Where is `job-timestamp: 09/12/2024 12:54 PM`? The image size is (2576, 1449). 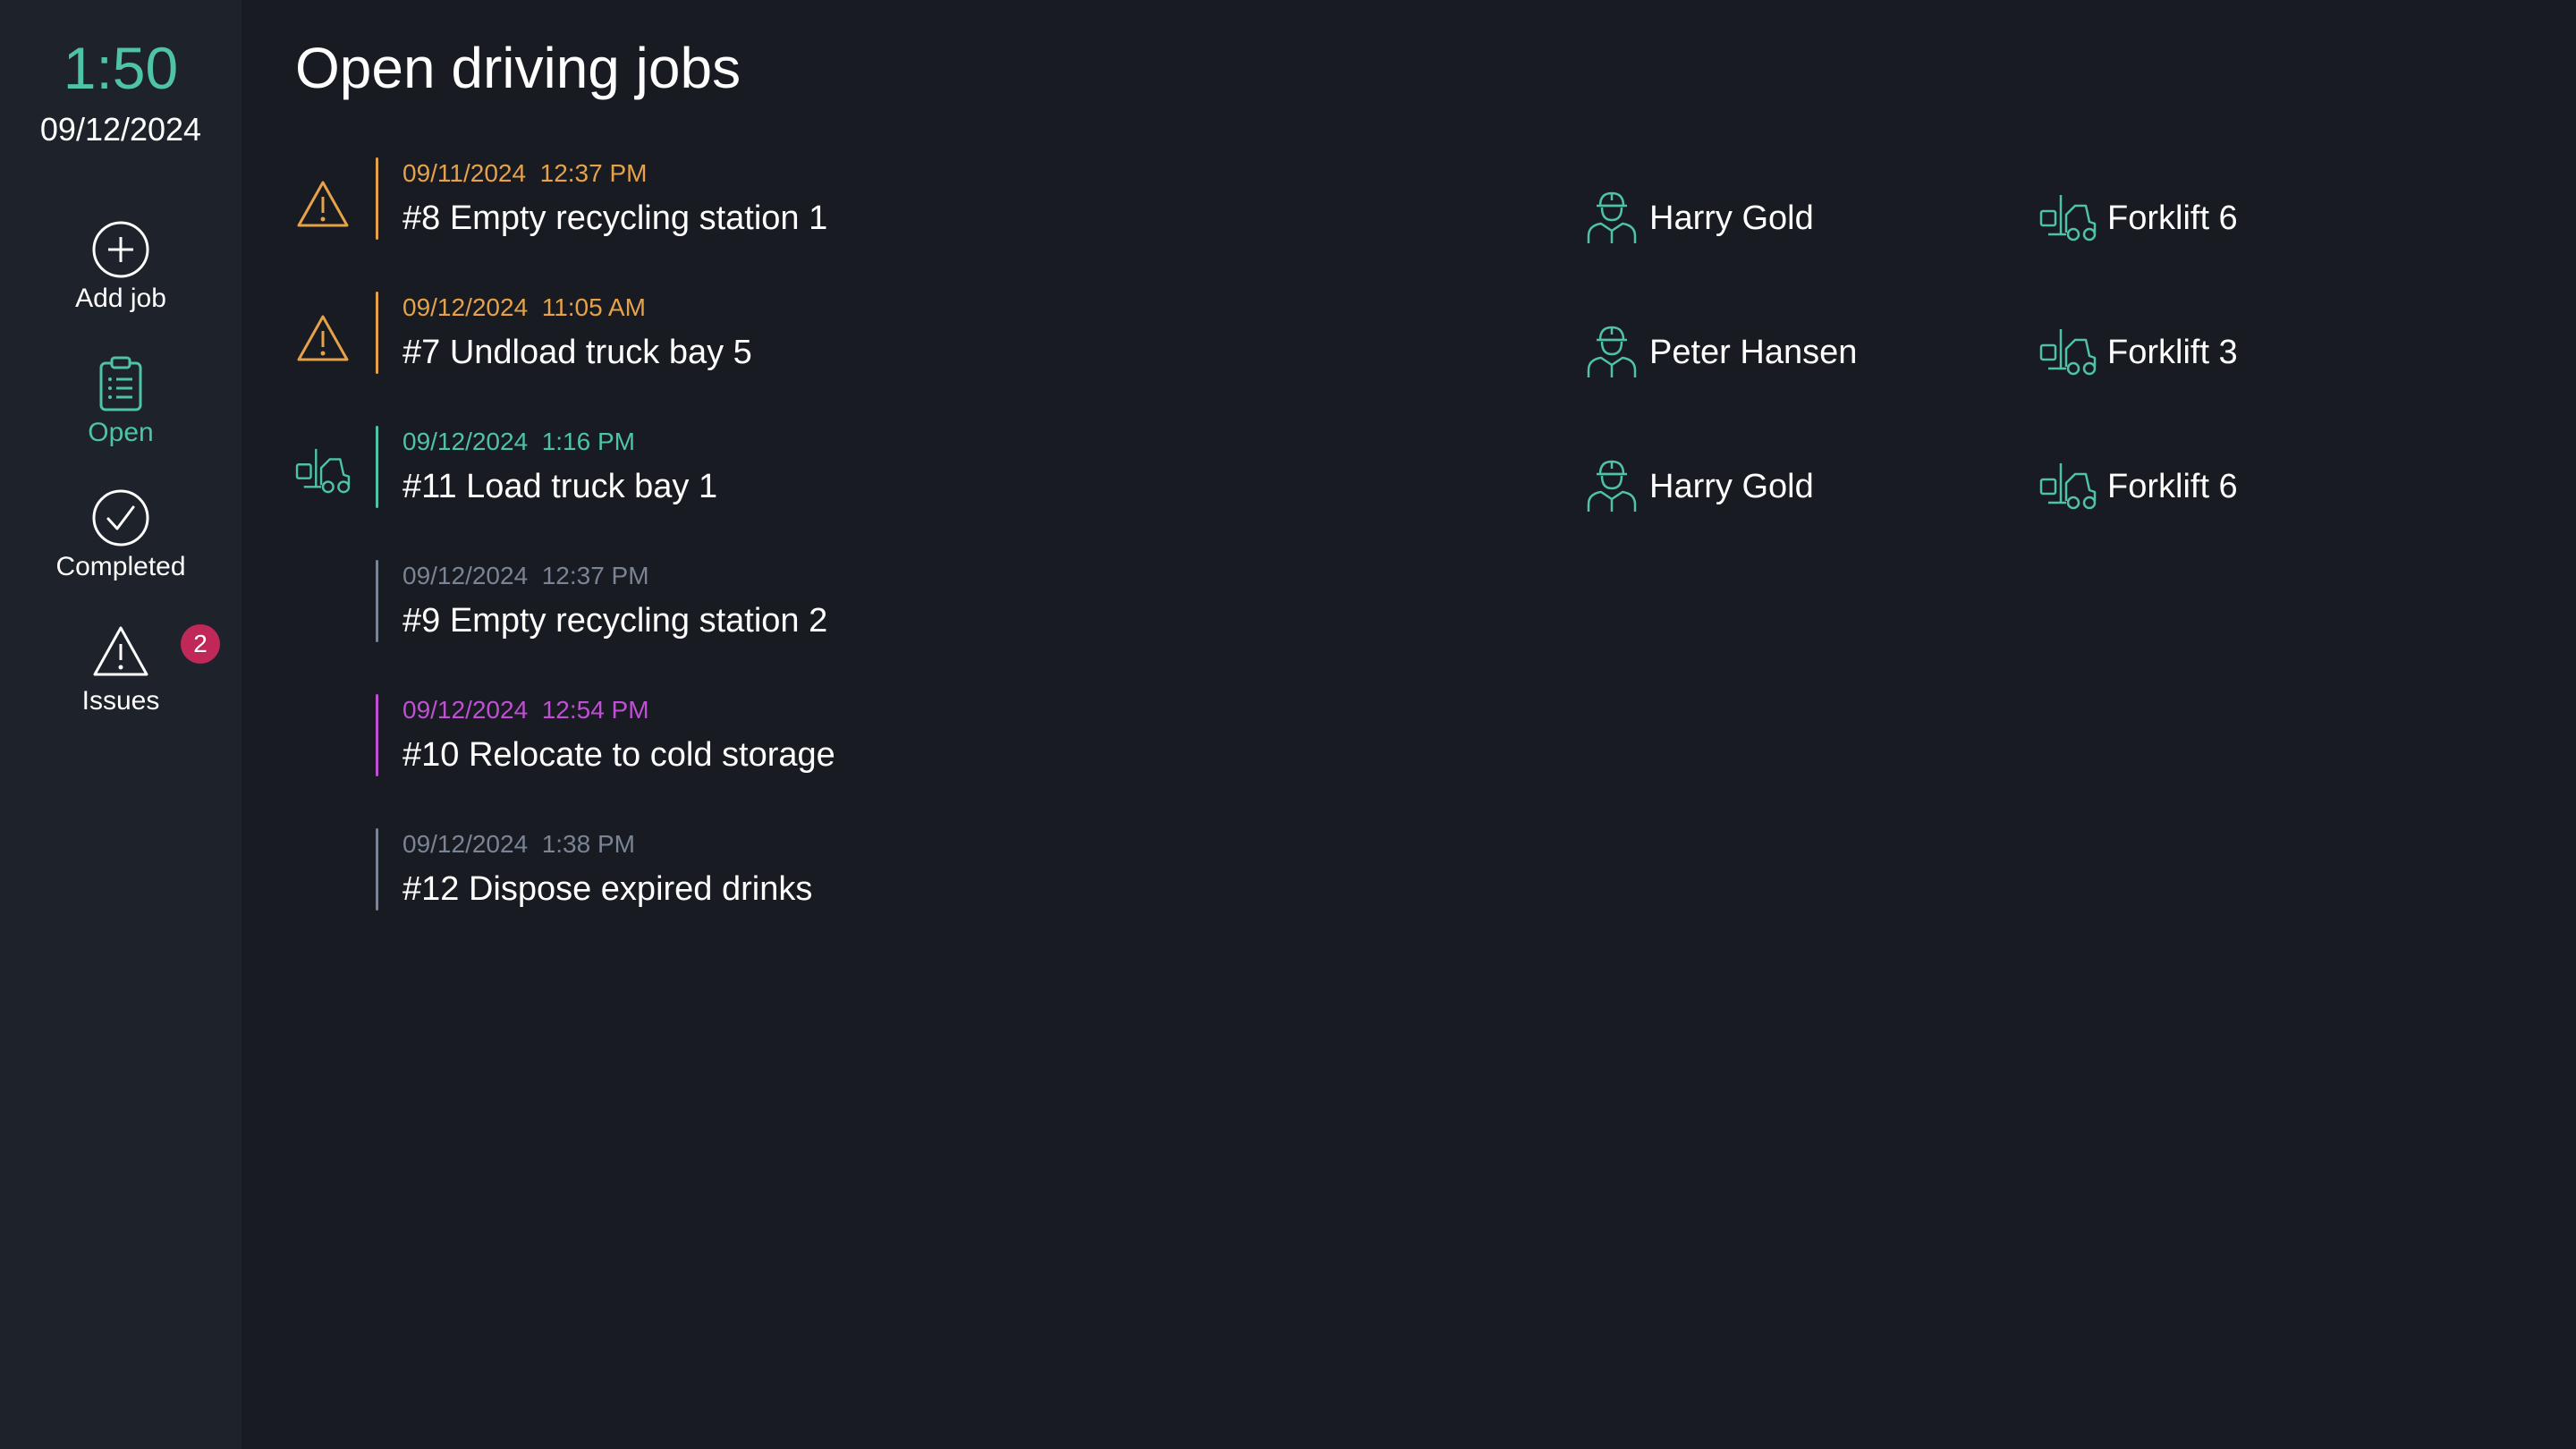 job-timestamp: 09/12/2024 12:54 PM is located at coordinates (525, 710).